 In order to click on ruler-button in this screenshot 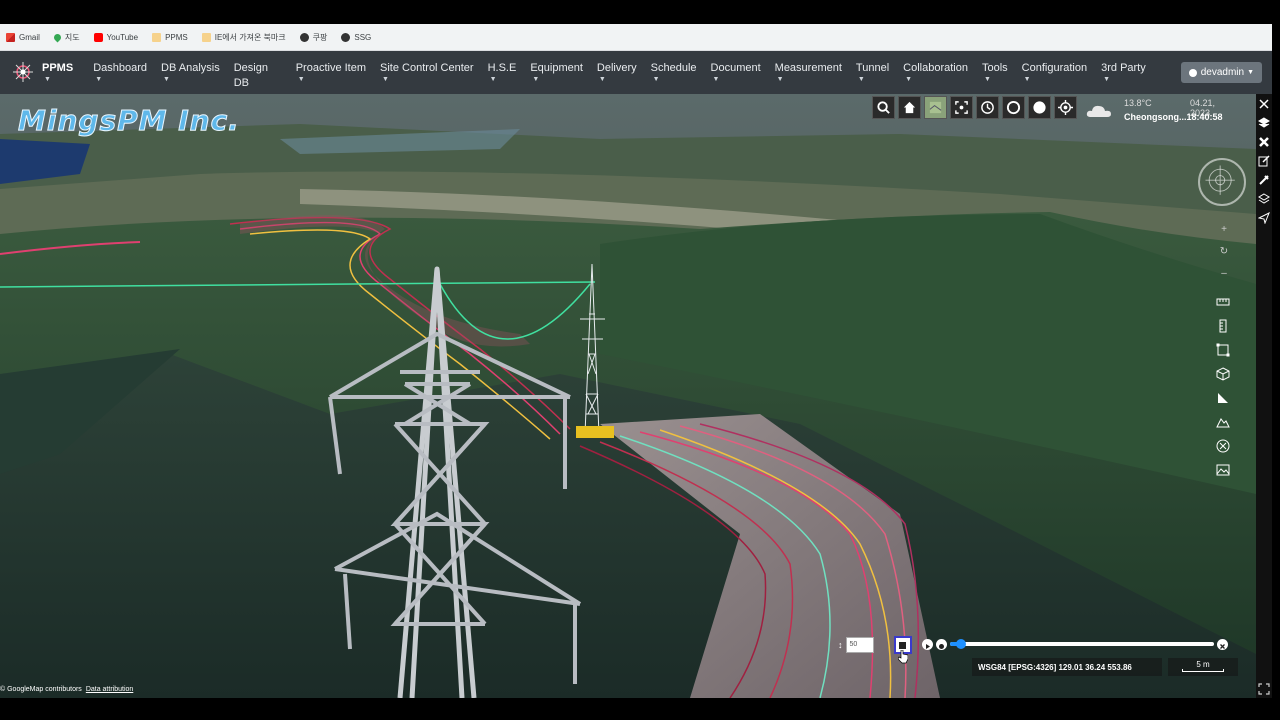, I will do `click(1223, 301)`.